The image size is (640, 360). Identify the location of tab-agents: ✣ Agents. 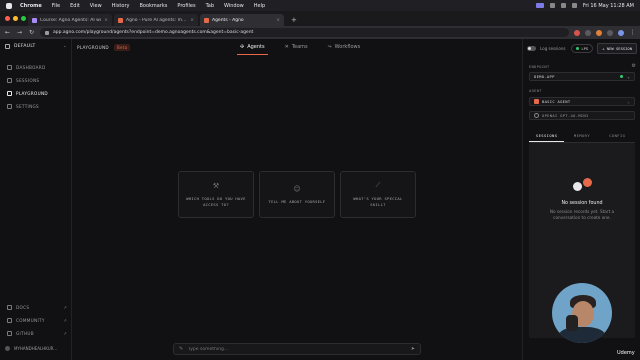
(252, 47).